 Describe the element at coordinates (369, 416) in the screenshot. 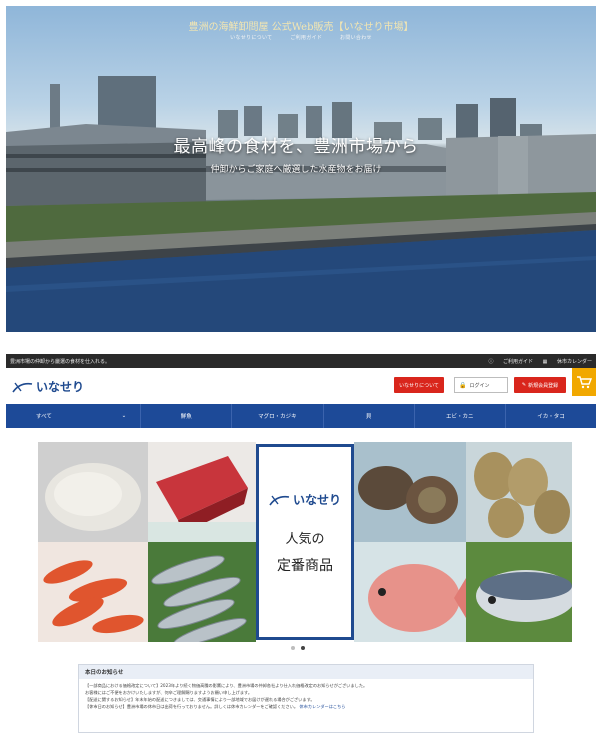

I see `nav-item-shellfish: 貝` at that location.